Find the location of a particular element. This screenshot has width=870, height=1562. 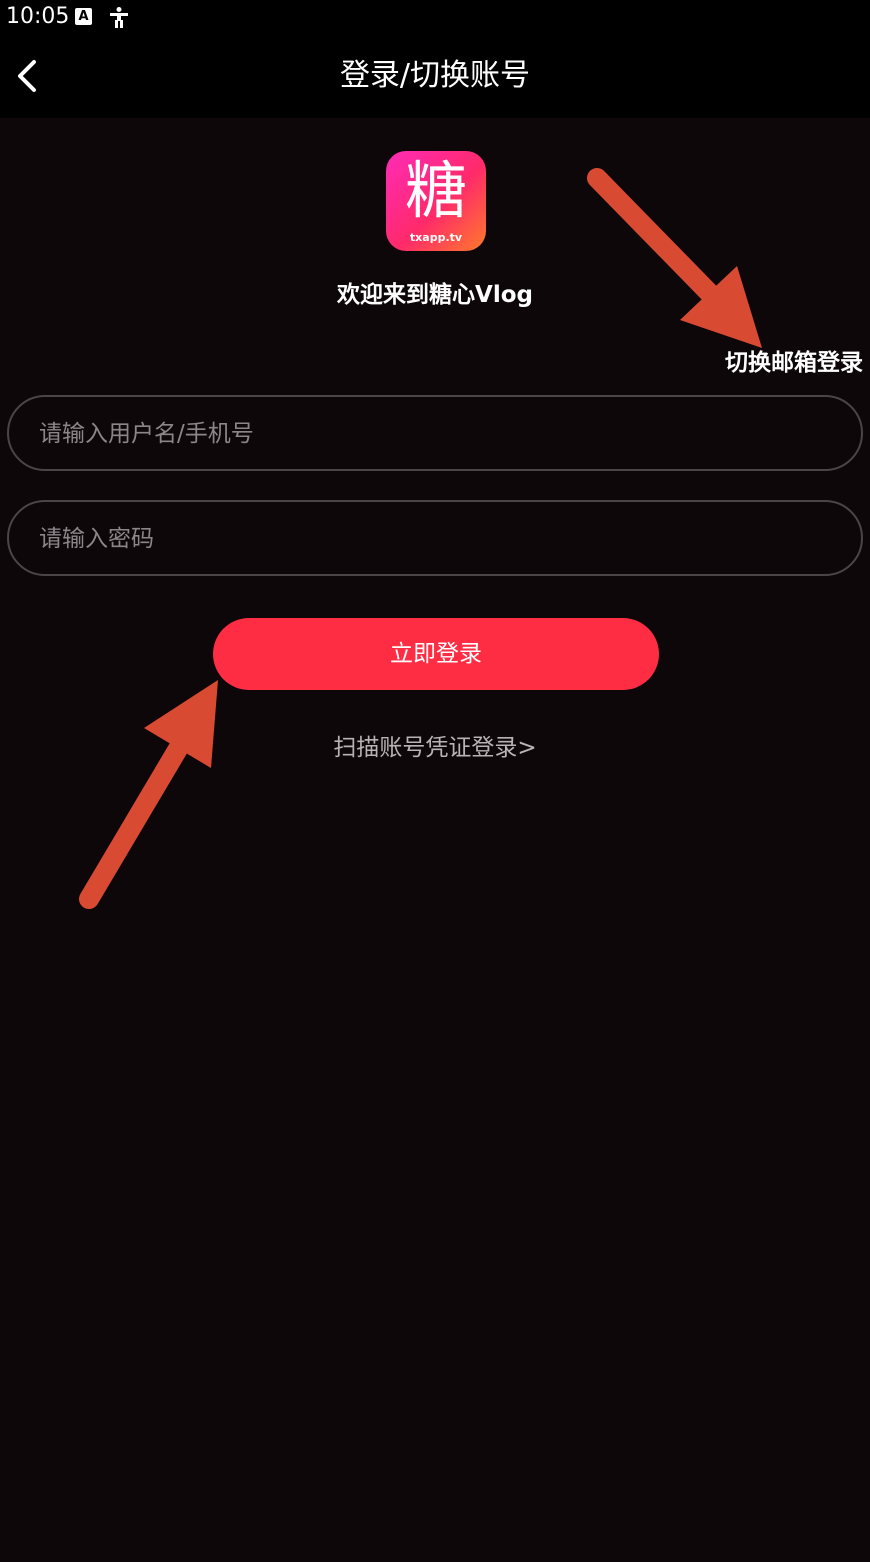

logo-char: 糖 is located at coordinates (435, 190).